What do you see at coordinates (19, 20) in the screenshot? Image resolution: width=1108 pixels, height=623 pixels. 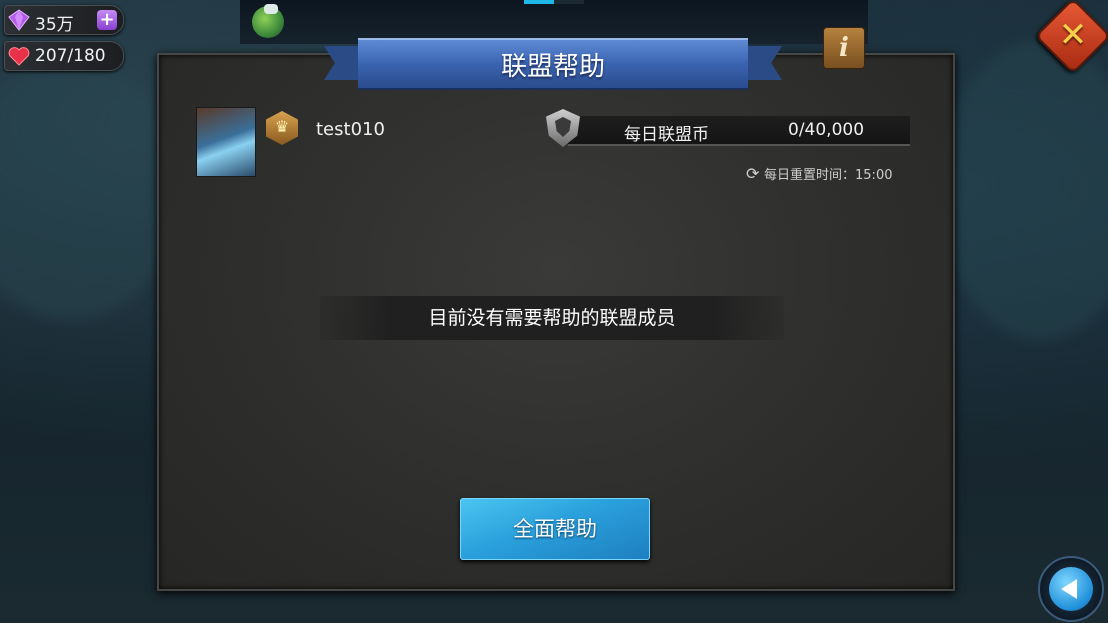 I see `gem-icon` at bounding box center [19, 20].